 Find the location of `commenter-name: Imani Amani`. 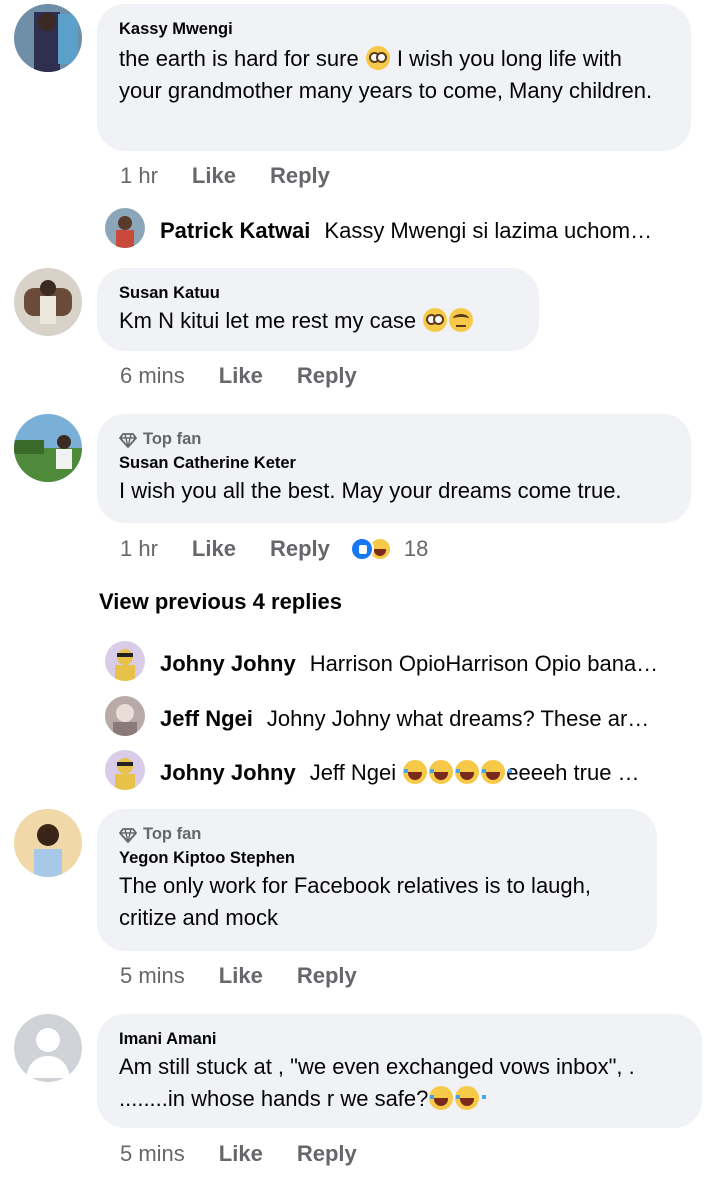

commenter-name: Imani Amani is located at coordinates (399, 1039).